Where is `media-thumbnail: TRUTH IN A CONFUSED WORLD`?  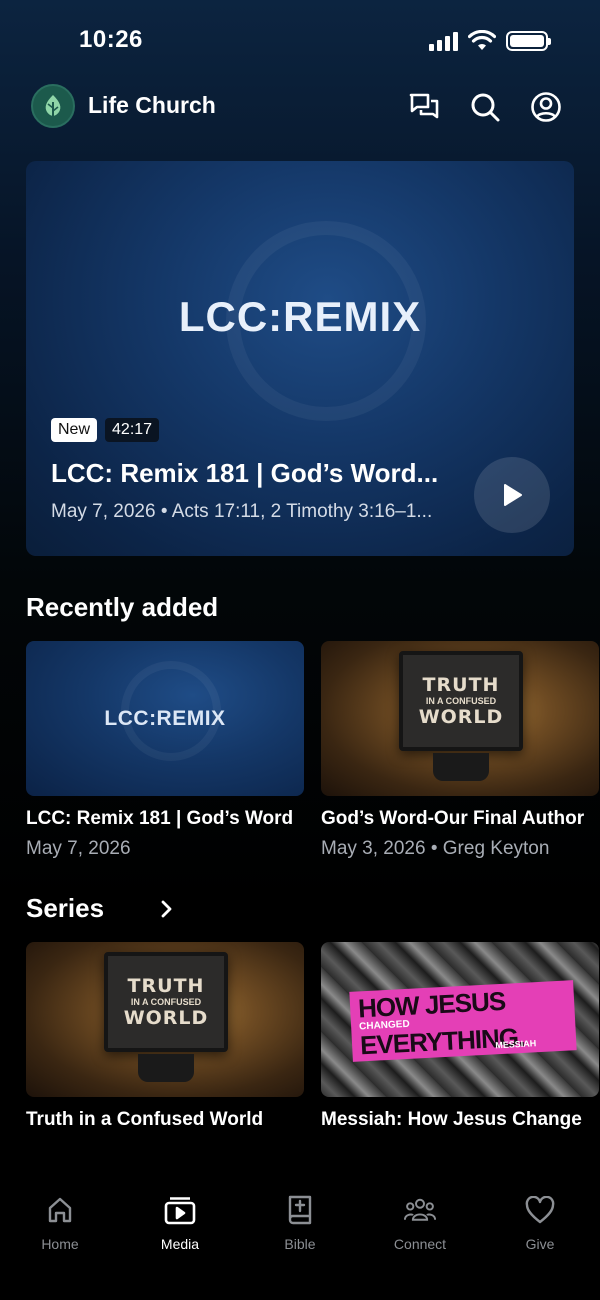
media-thumbnail: TRUTH IN A CONFUSED WORLD is located at coordinates (460, 718).